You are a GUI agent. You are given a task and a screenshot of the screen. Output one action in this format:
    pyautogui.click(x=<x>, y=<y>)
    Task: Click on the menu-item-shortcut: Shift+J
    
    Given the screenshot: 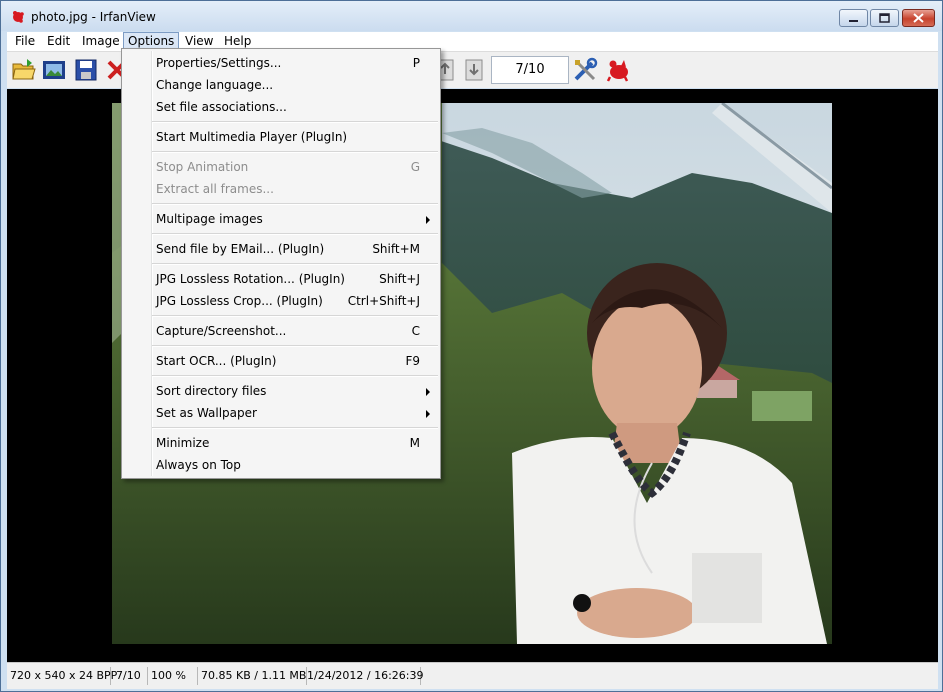 What is the action you would take?
    pyautogui.click(x=399, y=279)
    